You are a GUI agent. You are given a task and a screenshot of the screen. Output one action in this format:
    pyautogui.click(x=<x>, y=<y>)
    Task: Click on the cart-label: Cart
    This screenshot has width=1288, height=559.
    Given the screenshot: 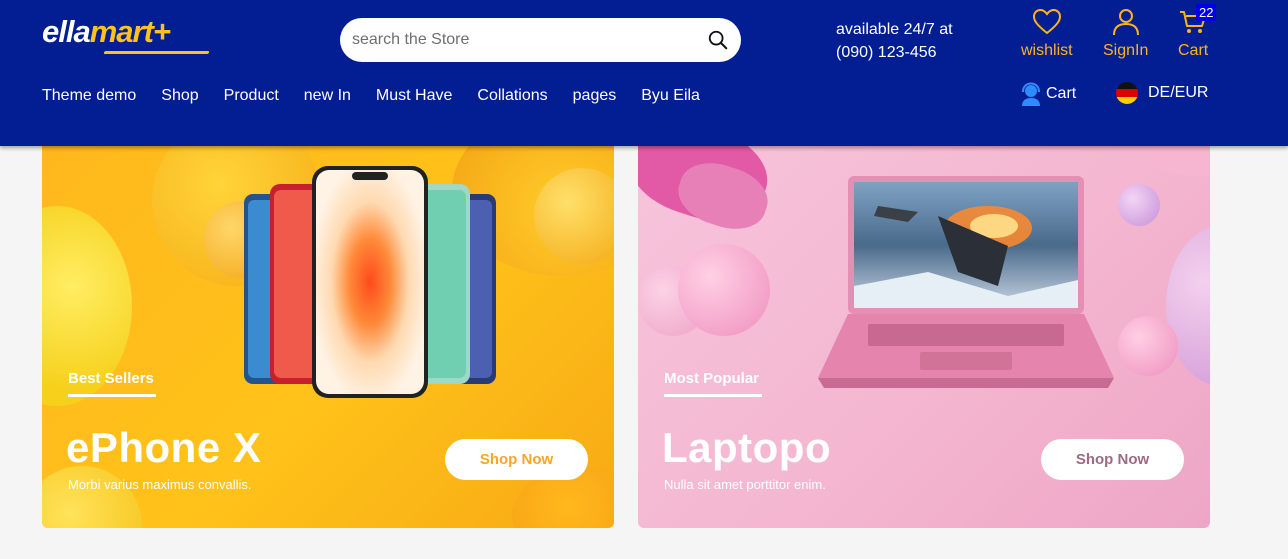 What is the action you would take?
    pyautogui.click(x=1193, y=50)
    